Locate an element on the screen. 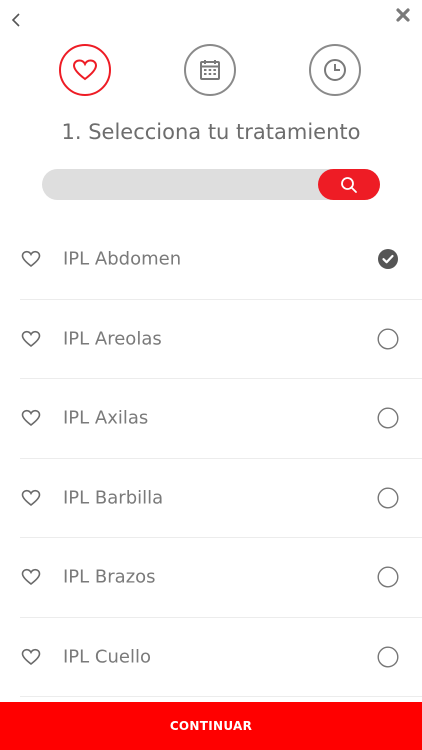 The height and width of the screenshot is (750, 422). search-icon is located at coordinates (349, 184).